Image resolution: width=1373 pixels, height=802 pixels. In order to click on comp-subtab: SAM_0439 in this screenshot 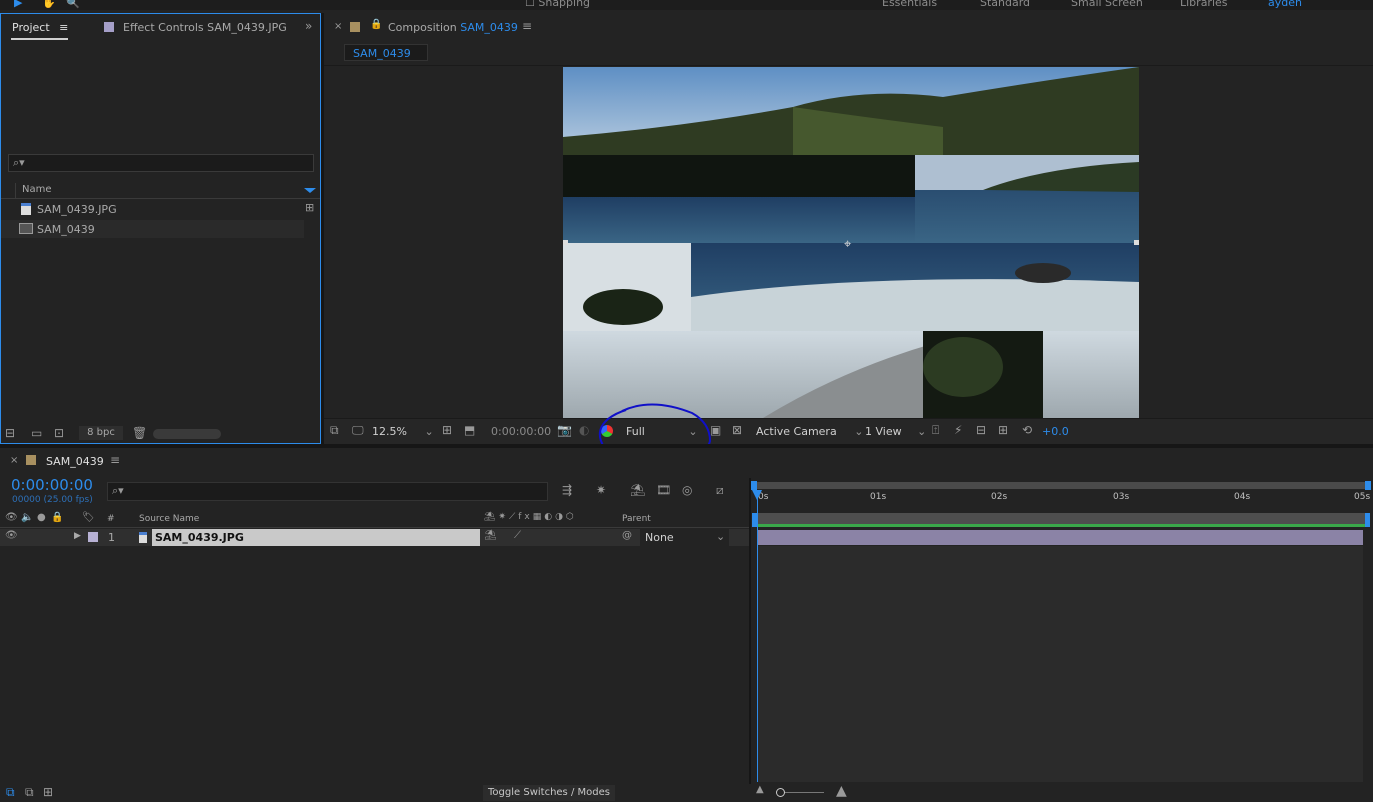, I will do `click(386, 52)`.